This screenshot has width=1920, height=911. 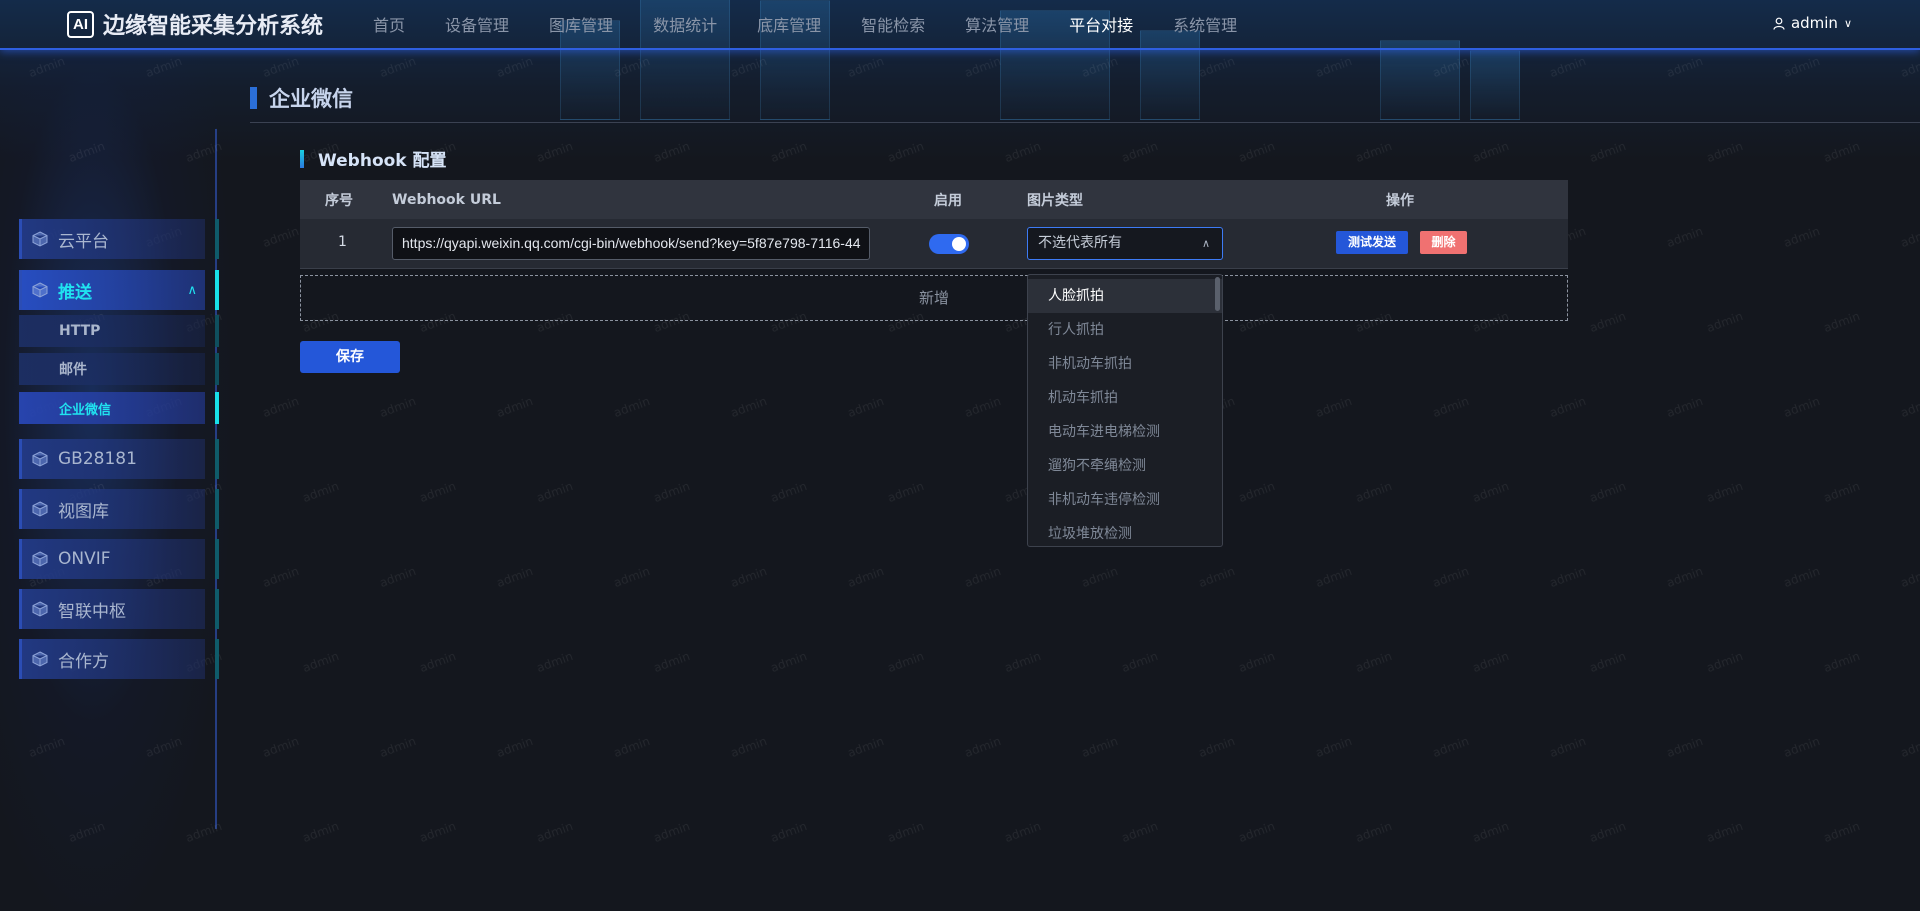 I want to click on title-accent-bar, so click(x=253, y=98).